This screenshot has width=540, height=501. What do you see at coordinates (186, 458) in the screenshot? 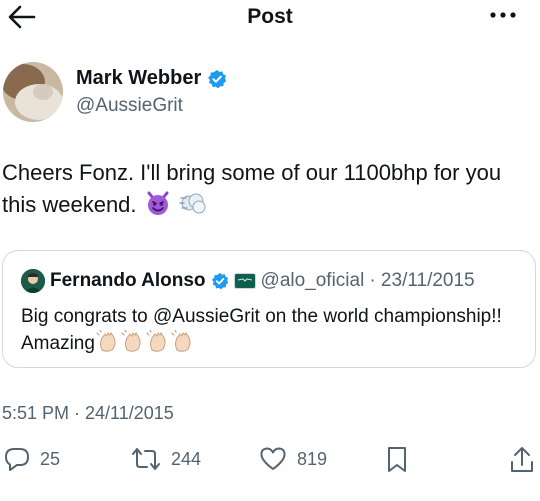
I see `repost-count: 244` at bounding box center [186, 458].